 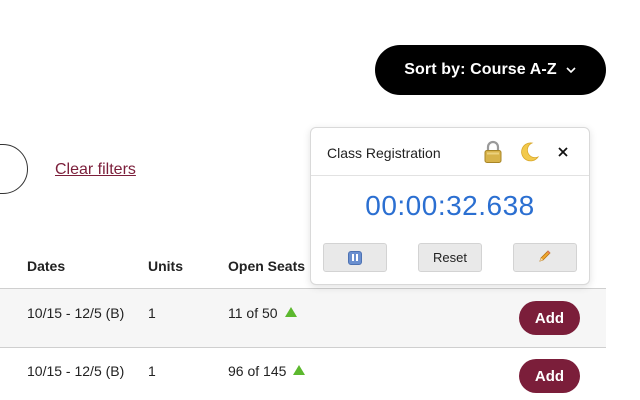 I want to click on lock-icon, so click(x=493, y=152).